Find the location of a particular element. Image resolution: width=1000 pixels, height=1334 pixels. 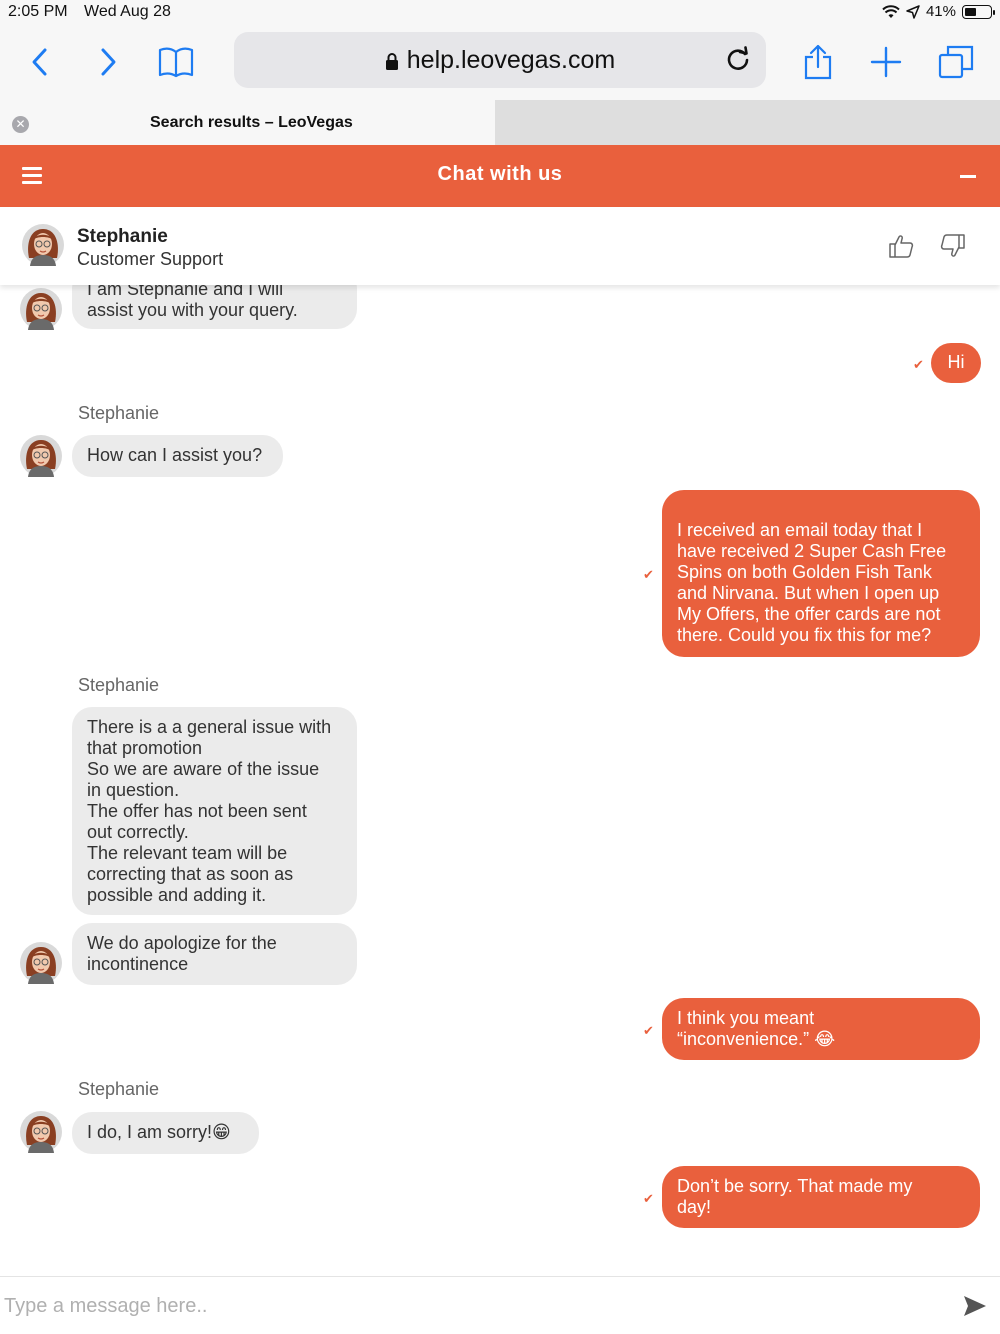

send-icon is located at coordinates (975, 1306).